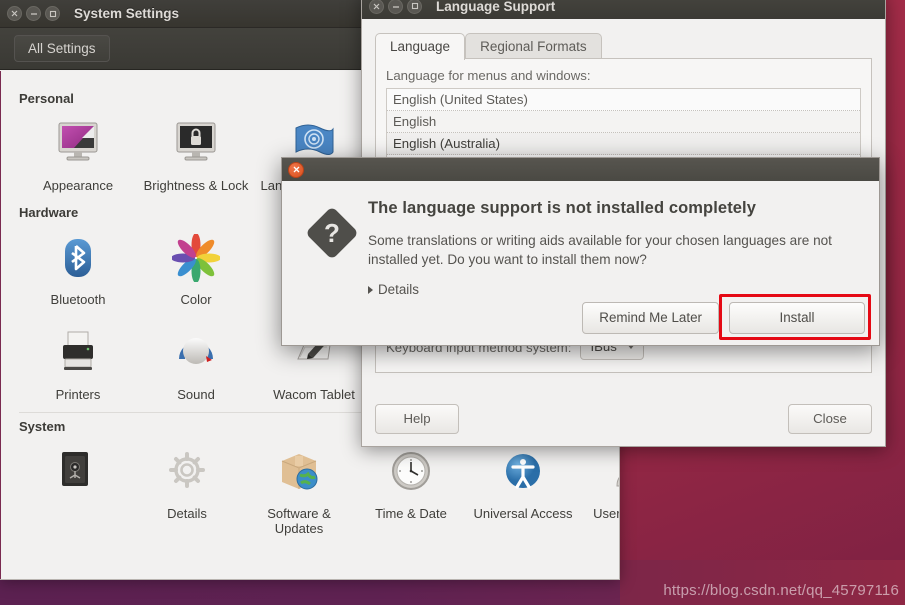 The height and width of the screenshot is (605, 905). Describe the element at coordinates (523, 472) in the screenshot. I see `universal-access-icon` at that location.